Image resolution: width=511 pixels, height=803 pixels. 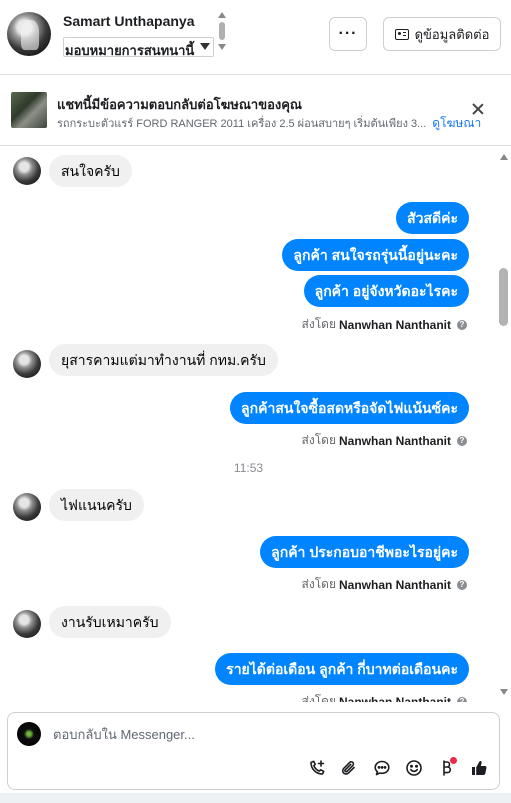 I want to click on view-contact-info-label: ดูข้อมูลติดต่อ, so click(x=452, y=34).